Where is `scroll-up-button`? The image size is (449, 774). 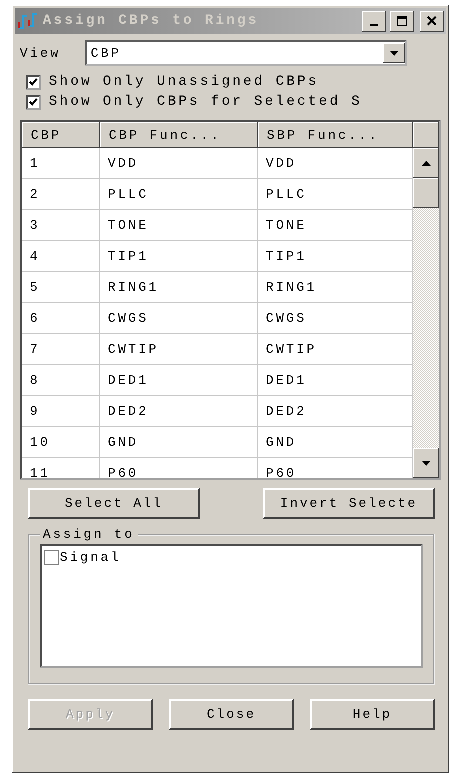 scroll-up-button is located at coordinates (426, 163).